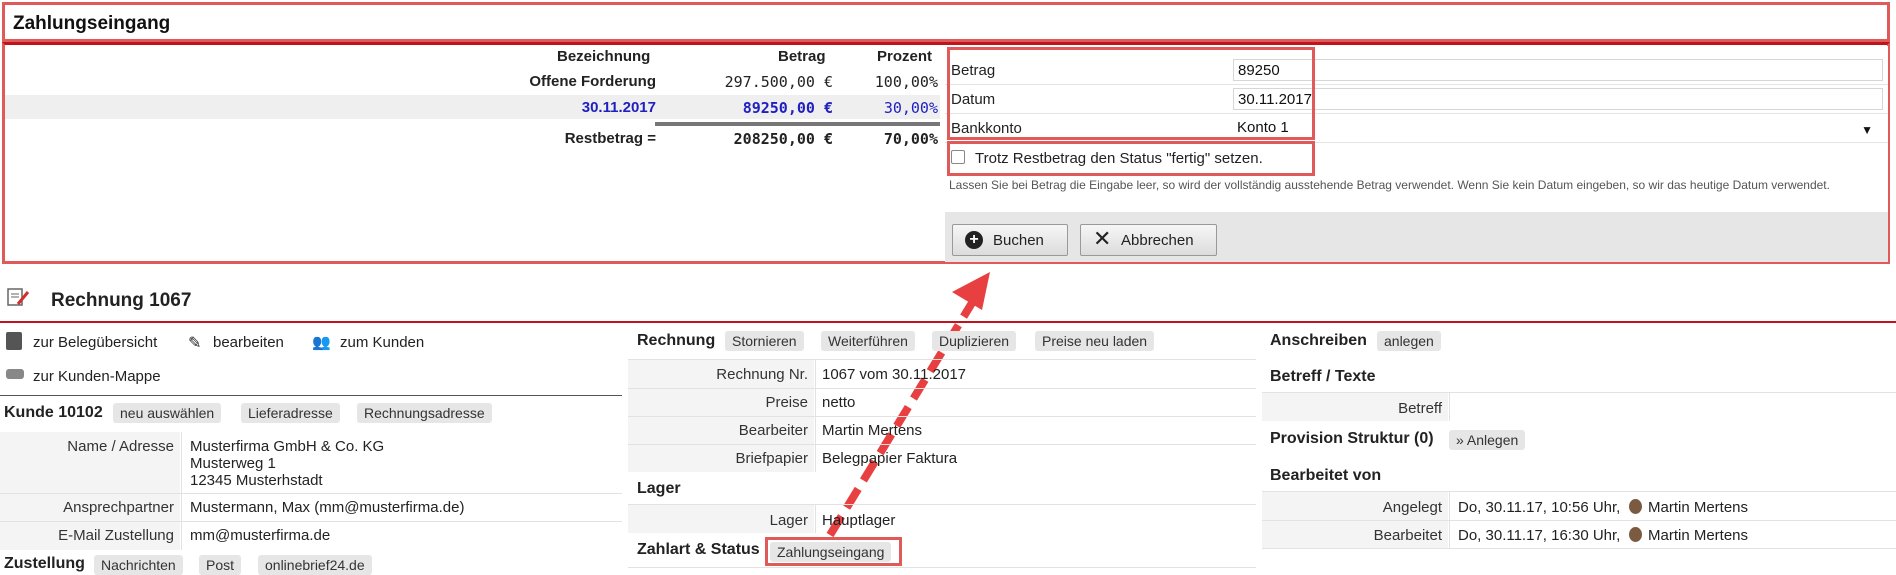  Describe the element at coordinates (659, 488) in the screenshot. I see `lager-title: Lager` at that location.